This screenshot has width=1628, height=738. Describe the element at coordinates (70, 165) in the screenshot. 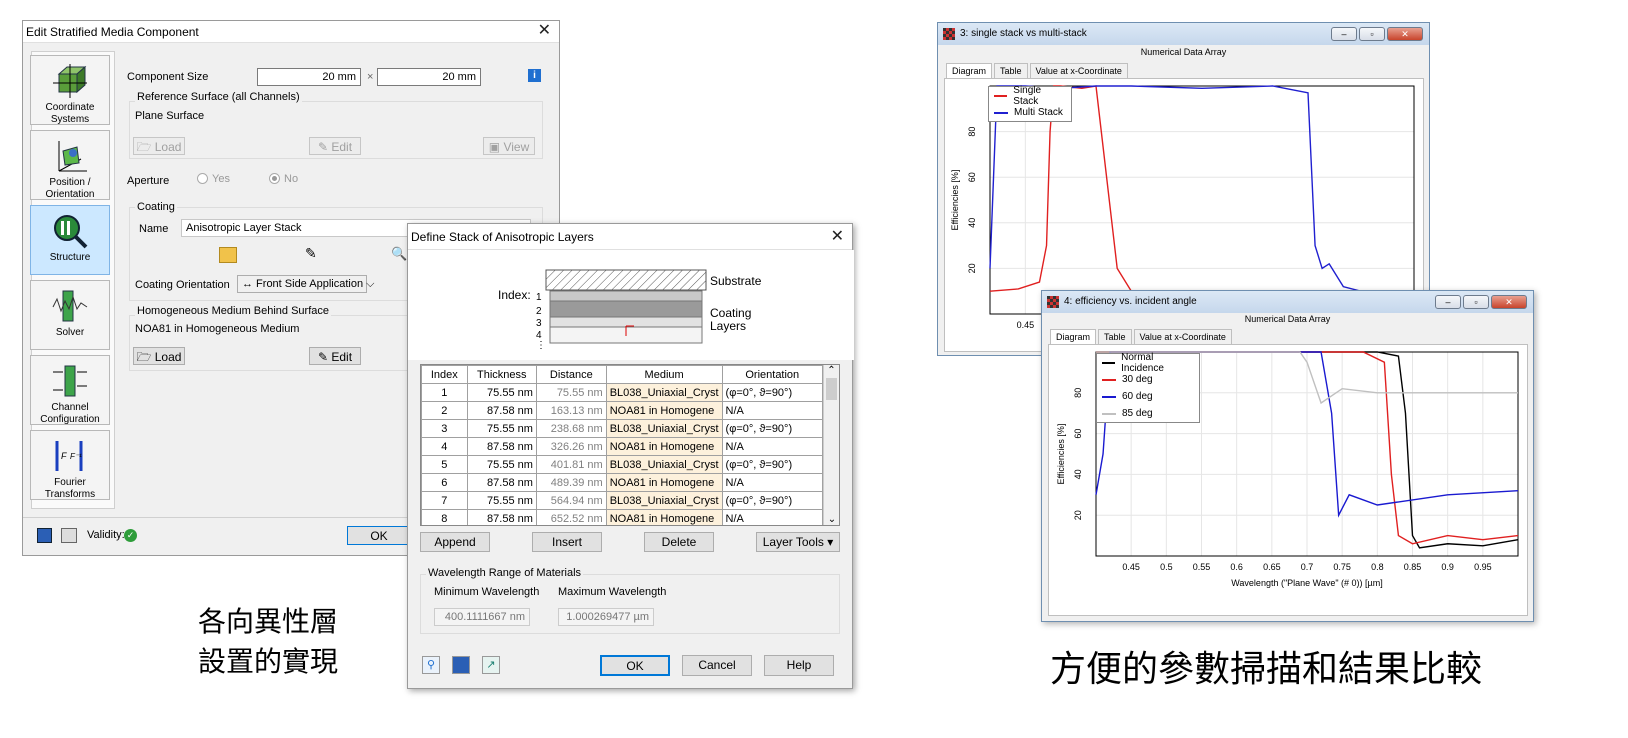

I see `sidebar-item-position-orientation: Position / Orientation` at that location.